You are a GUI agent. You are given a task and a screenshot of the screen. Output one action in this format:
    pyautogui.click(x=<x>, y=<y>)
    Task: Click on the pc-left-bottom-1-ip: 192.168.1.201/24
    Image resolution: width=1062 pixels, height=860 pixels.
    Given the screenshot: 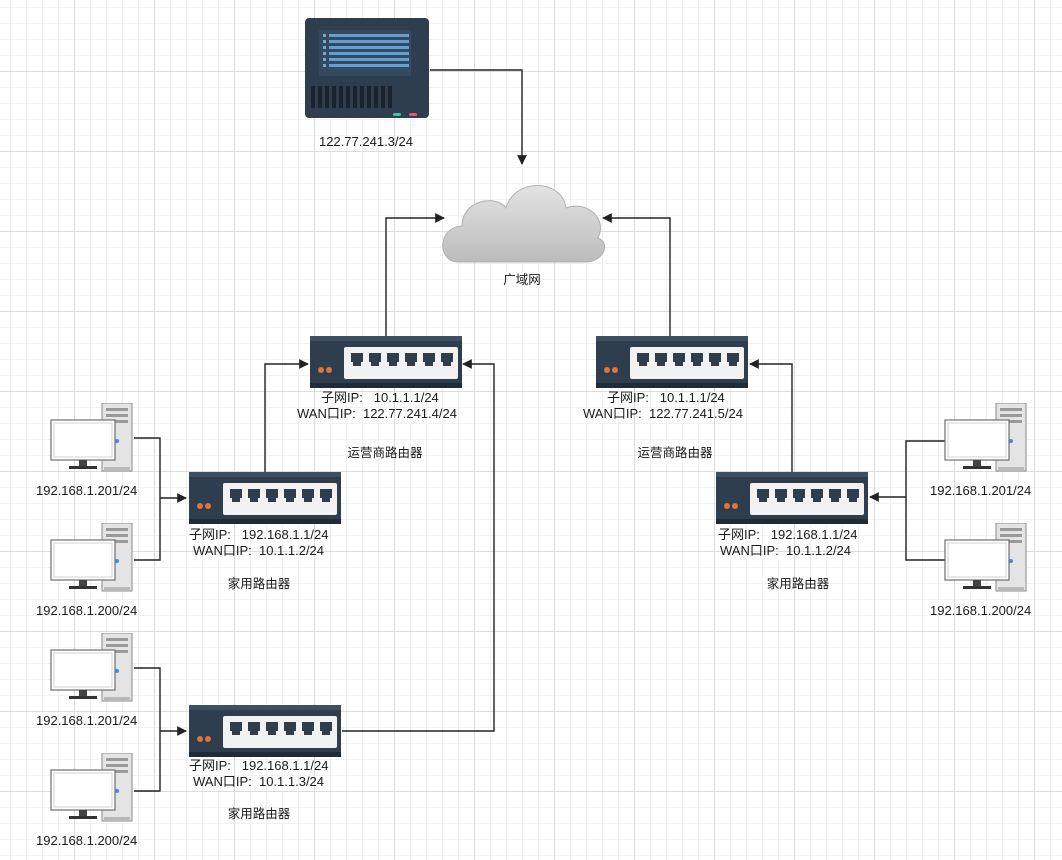 What is the action you would take?
    pyautogui.click(x=87, y=720)
    